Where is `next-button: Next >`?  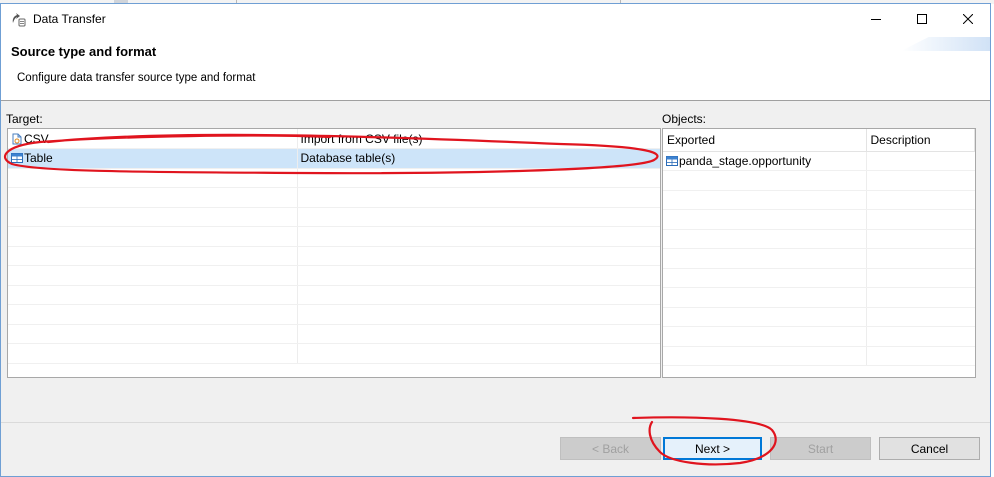 next-button: Next > is located at coordinates (712, 448).